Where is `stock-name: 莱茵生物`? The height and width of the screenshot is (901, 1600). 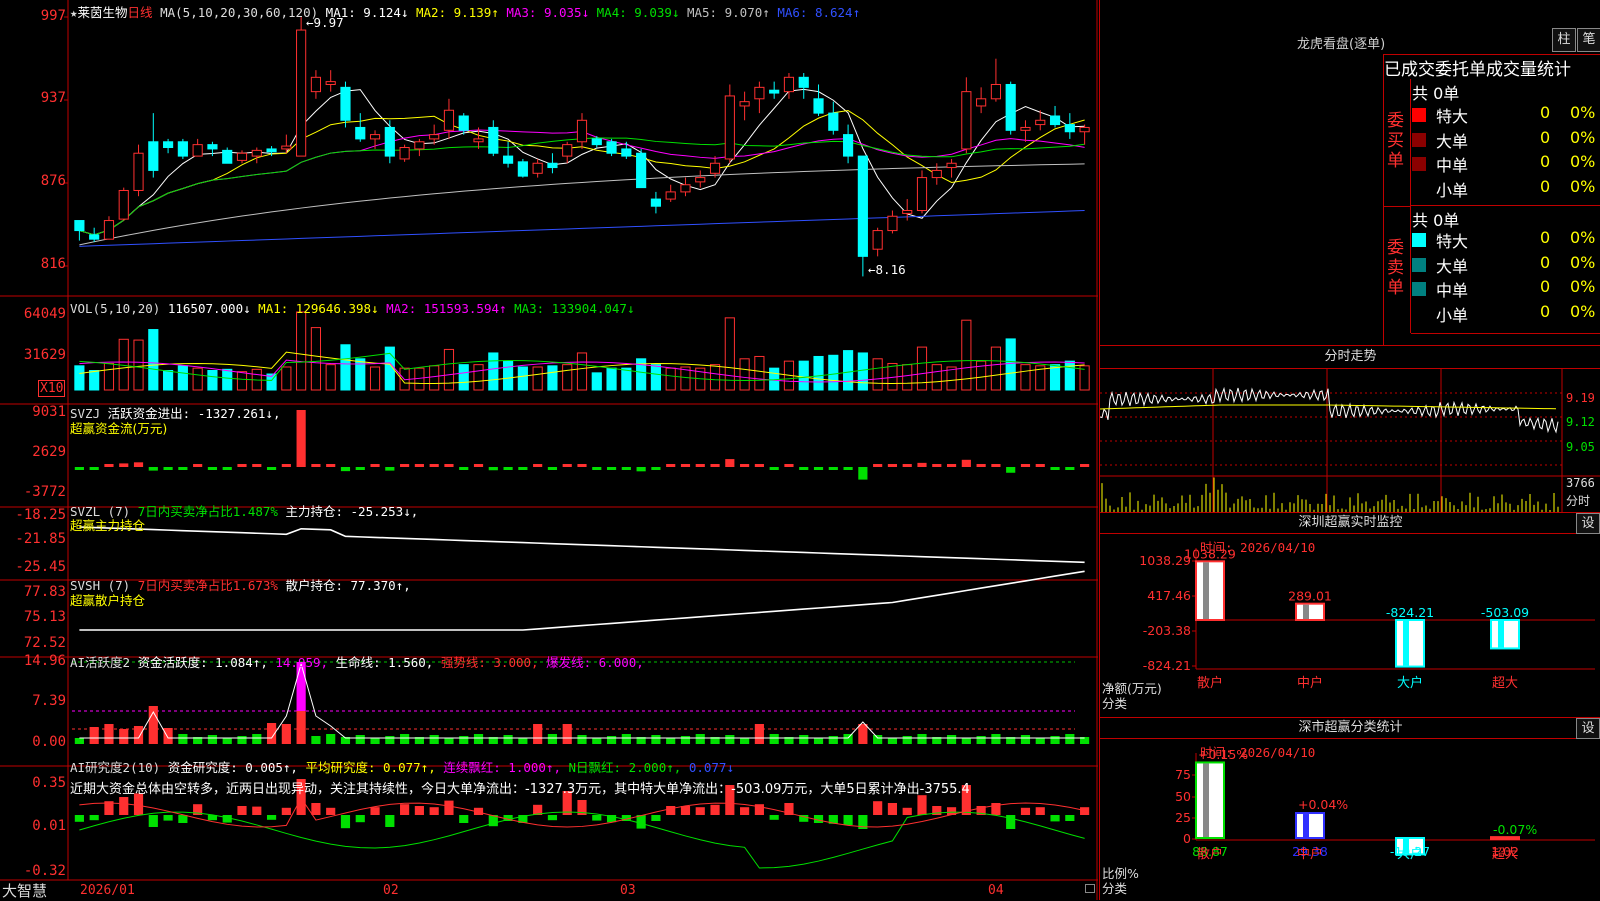 stock-name: 莱茵生物 is located at coordinates (103, 12).